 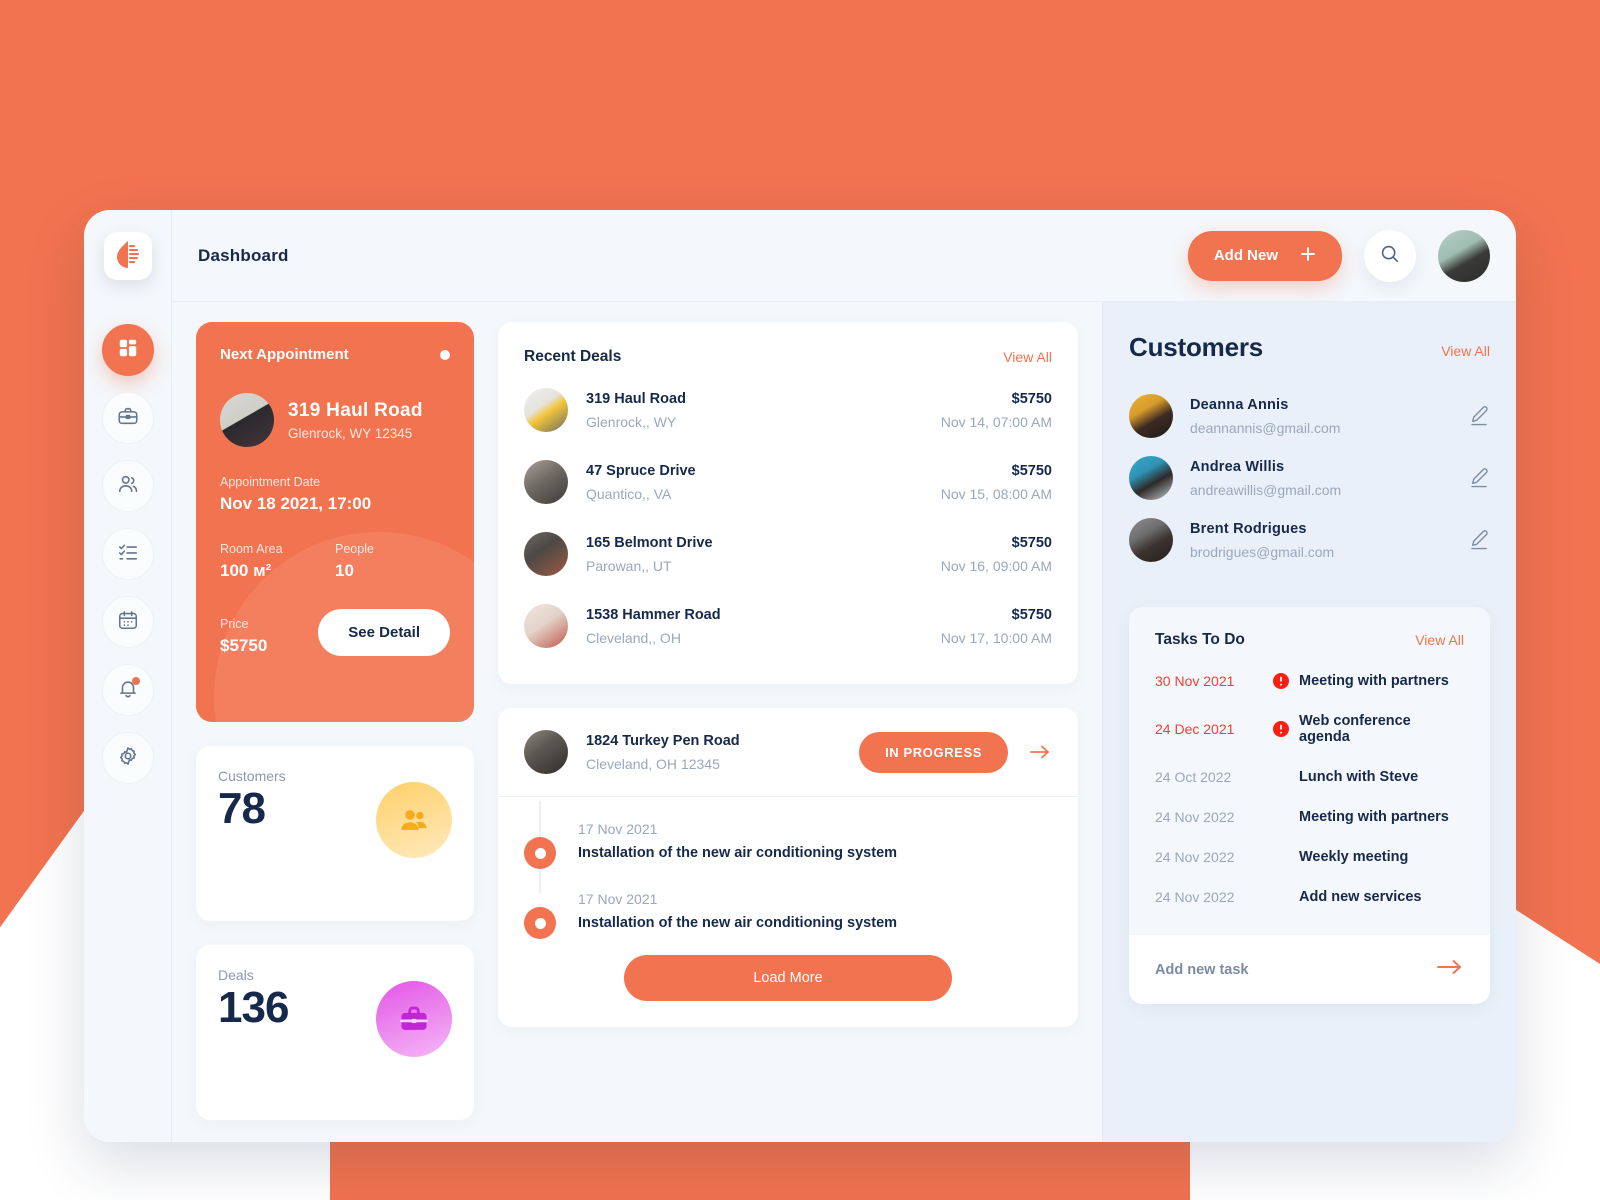 I want to click on list-item: 24 Nov 2022 Meeting with partners, so click(x=1309, y=817).